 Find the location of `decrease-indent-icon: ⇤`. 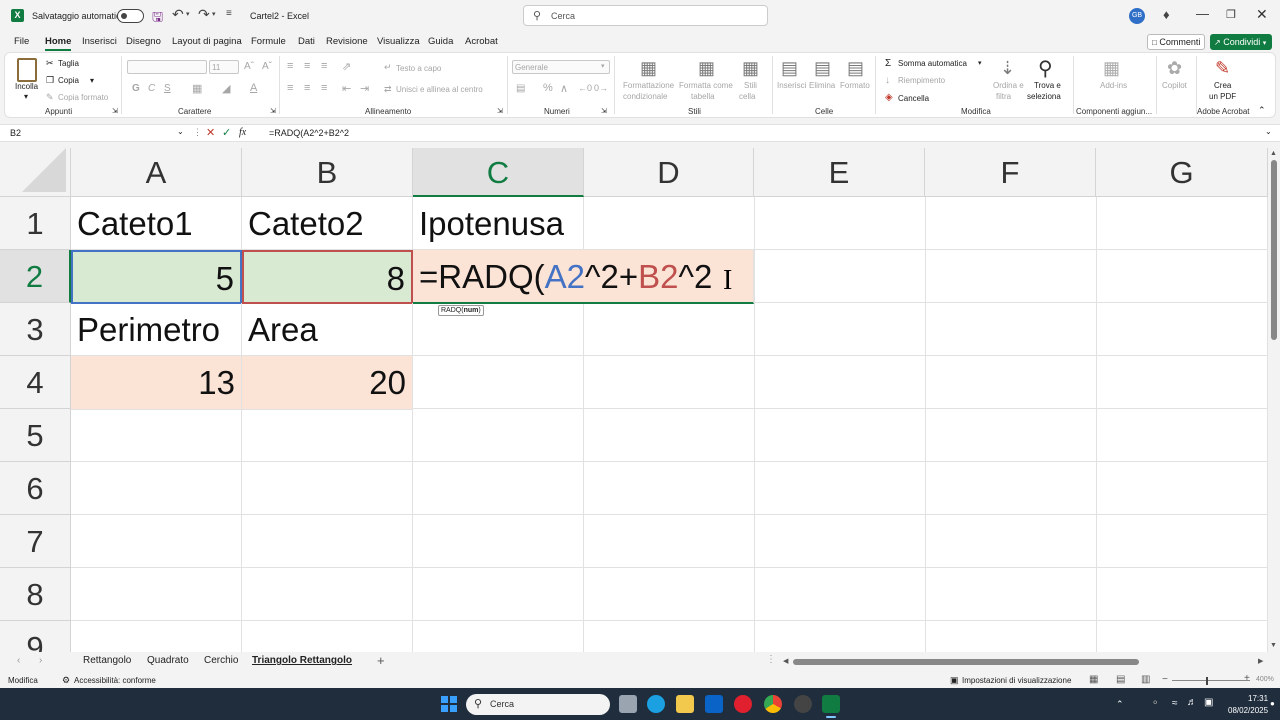

decrease-indent-icon: ⇤ is located at coordinates (346, 88).